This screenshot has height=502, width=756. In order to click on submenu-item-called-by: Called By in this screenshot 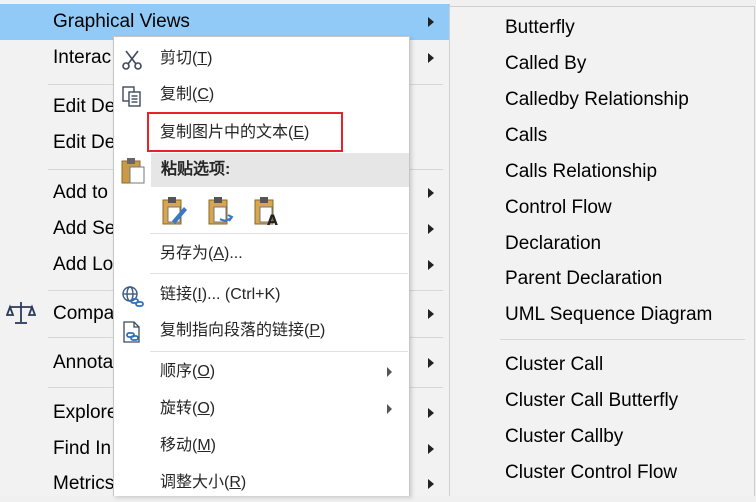, I will do `click(545, 64)`.